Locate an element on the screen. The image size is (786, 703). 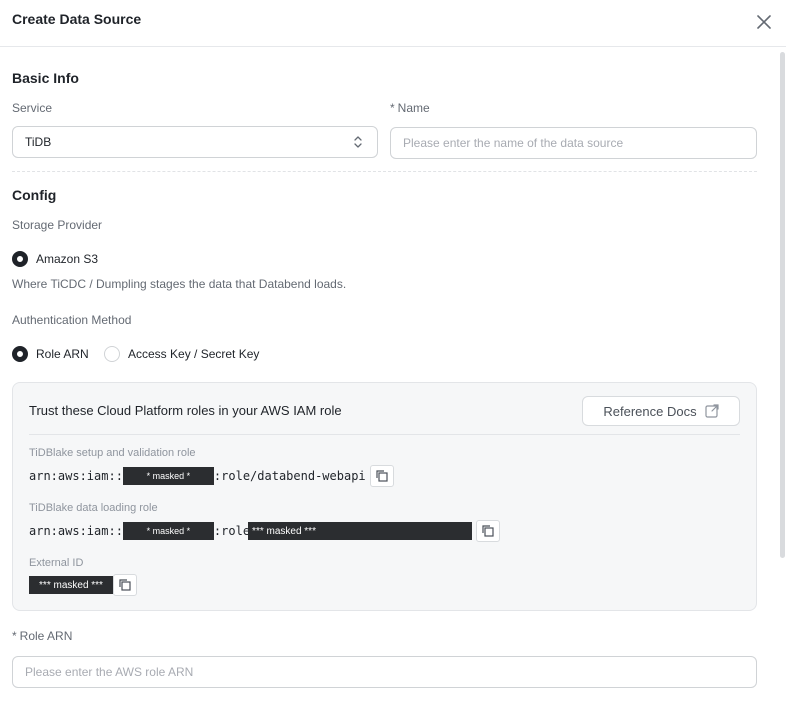
radio-amazon-s3-label: Amazon S3 is located at coordinates (67, 259).